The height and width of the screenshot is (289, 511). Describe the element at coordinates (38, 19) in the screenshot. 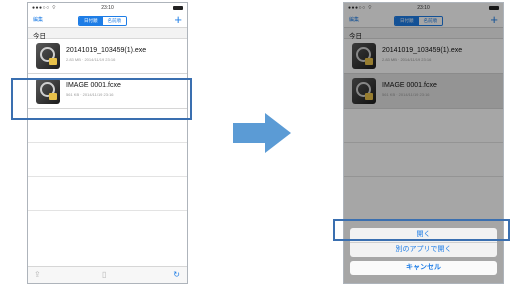

I see `edit-button: 編集` at that location.